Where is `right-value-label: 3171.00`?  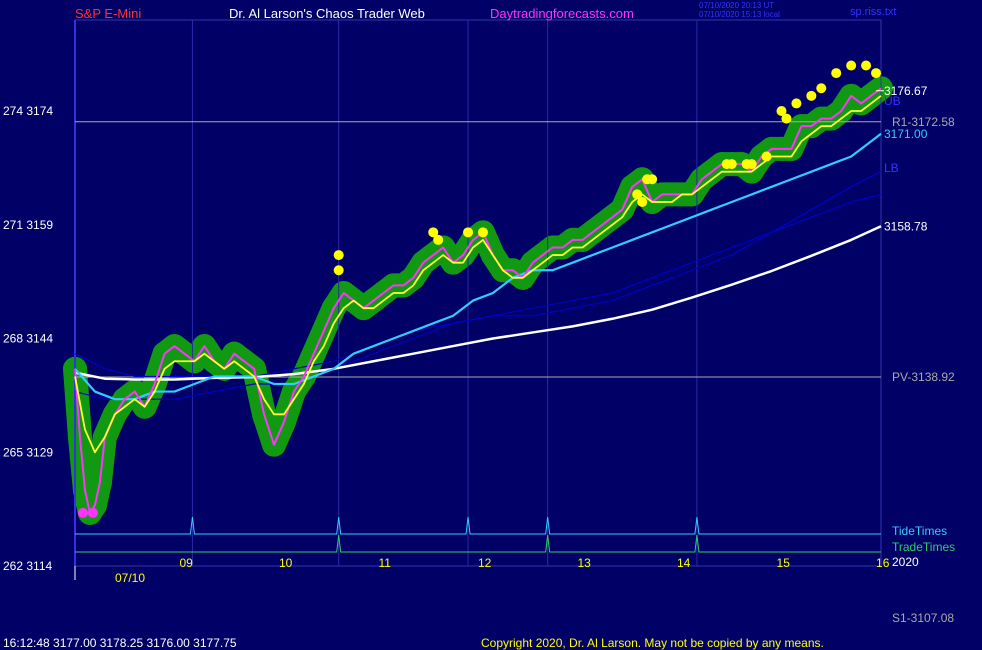 right-value-label: 3171.00 is located at coordinates (906, 134).